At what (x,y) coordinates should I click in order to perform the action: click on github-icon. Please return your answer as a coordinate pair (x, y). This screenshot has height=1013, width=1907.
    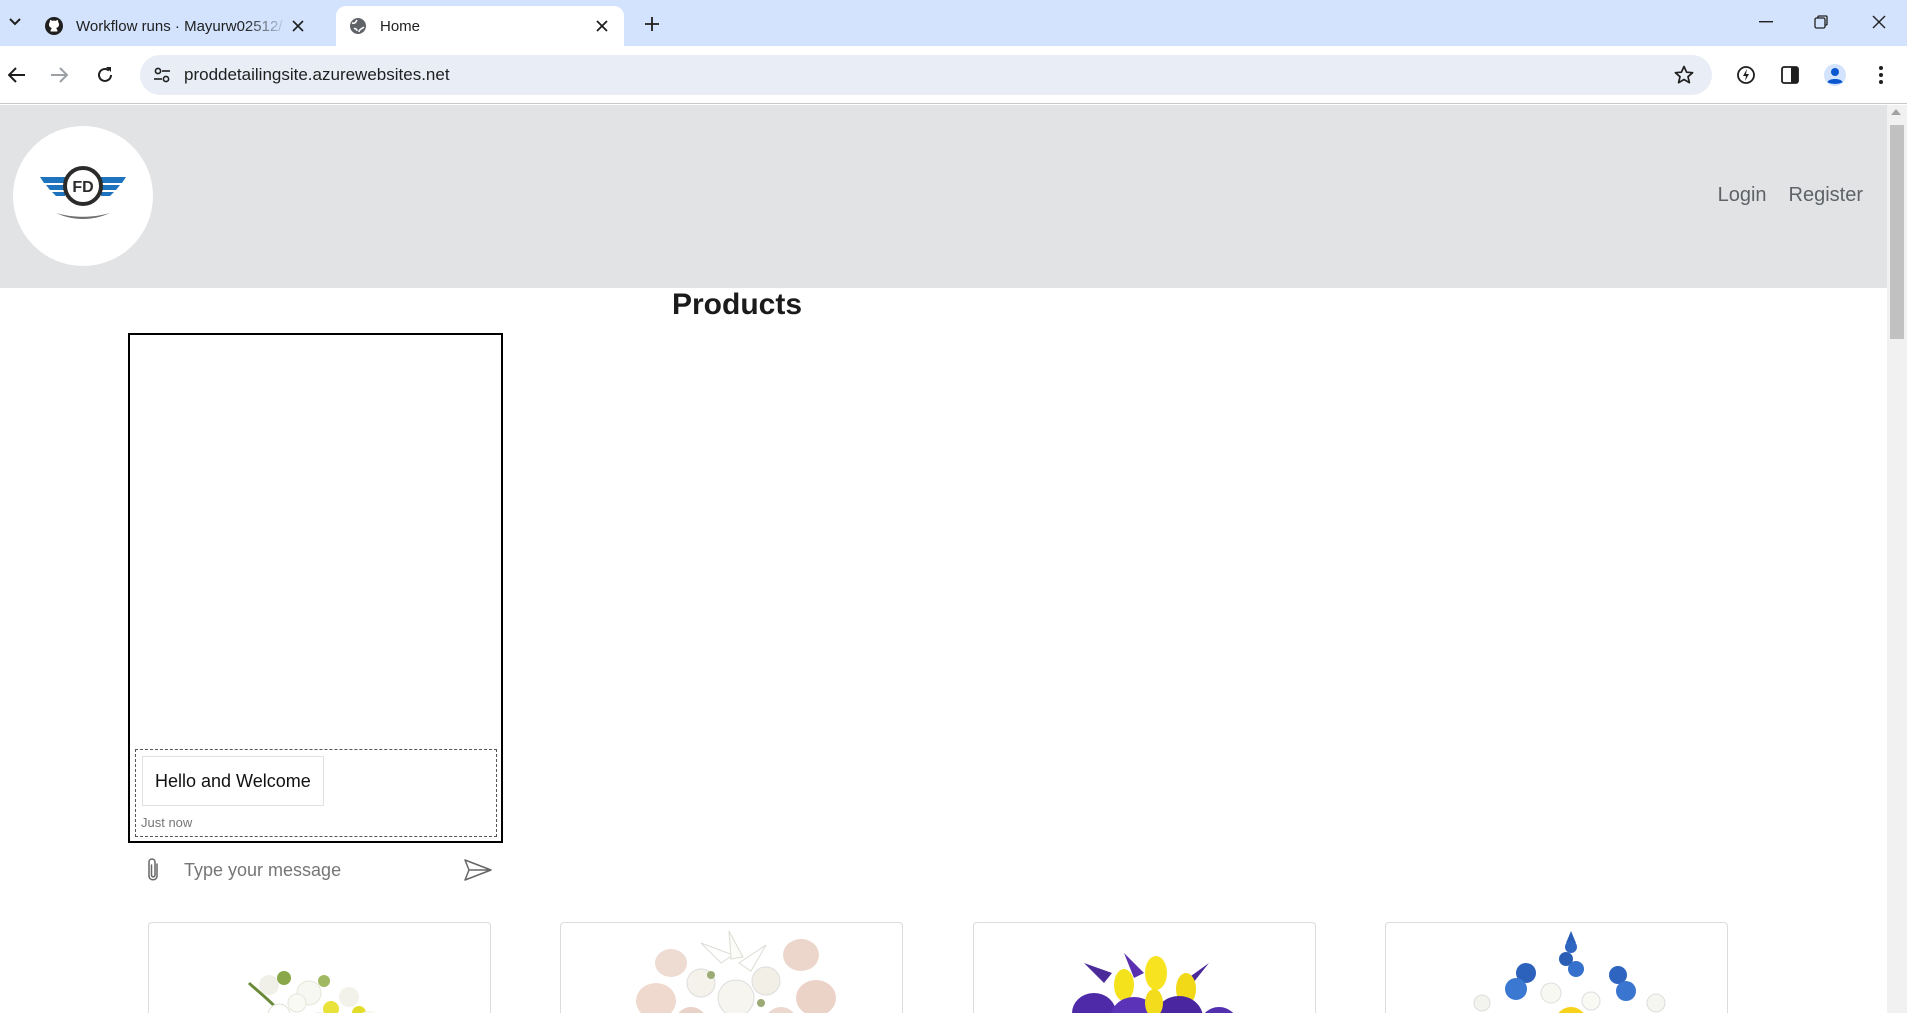
    Looking at the image, I should click on (54, 26).